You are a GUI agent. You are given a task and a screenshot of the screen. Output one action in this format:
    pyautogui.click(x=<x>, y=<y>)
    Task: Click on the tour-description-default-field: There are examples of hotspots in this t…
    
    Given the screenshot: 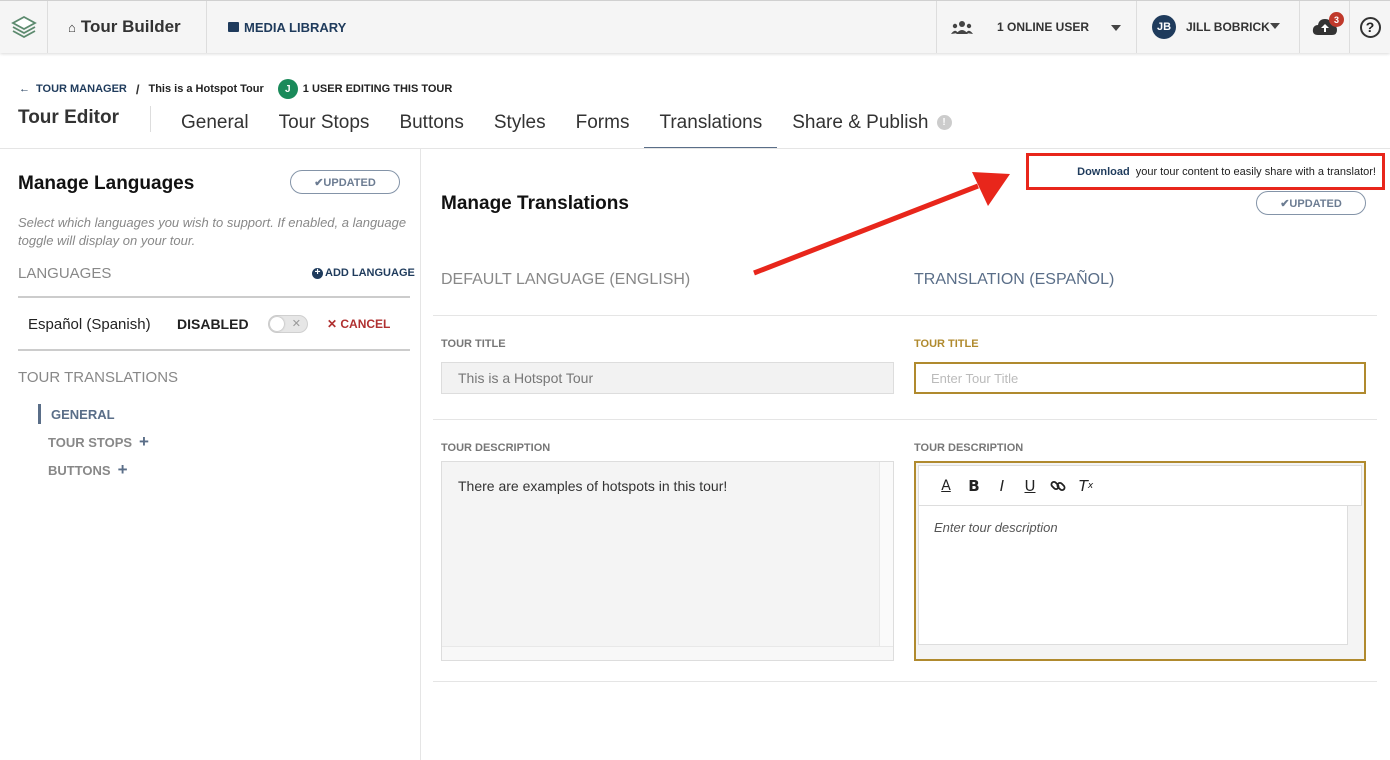 What is the action you would take?
    pyautogui.click(x=667, y=561)
    